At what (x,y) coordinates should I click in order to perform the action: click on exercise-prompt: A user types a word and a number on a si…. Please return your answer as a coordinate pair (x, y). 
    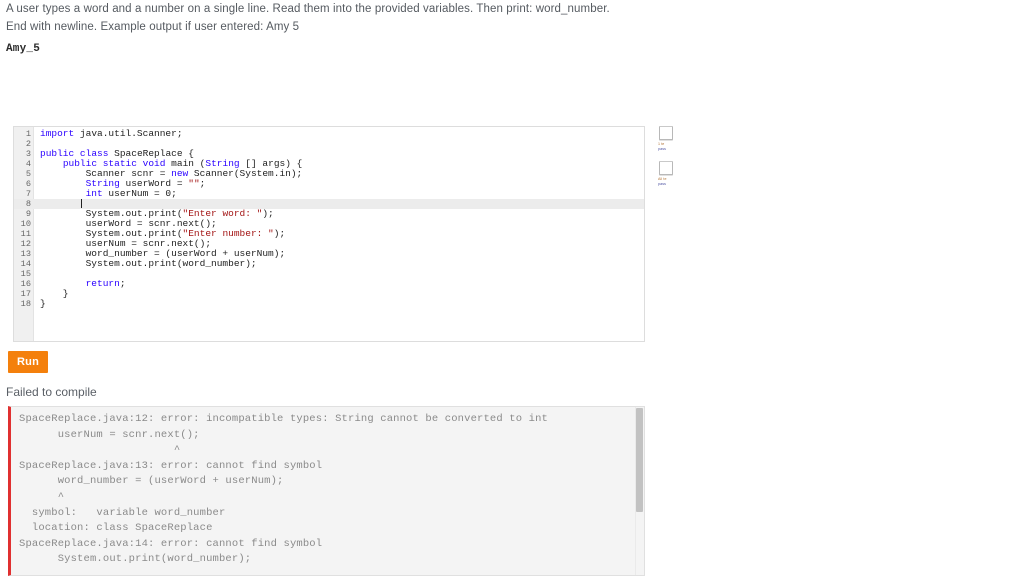
    Looking at the image, I should click on (308, 18).